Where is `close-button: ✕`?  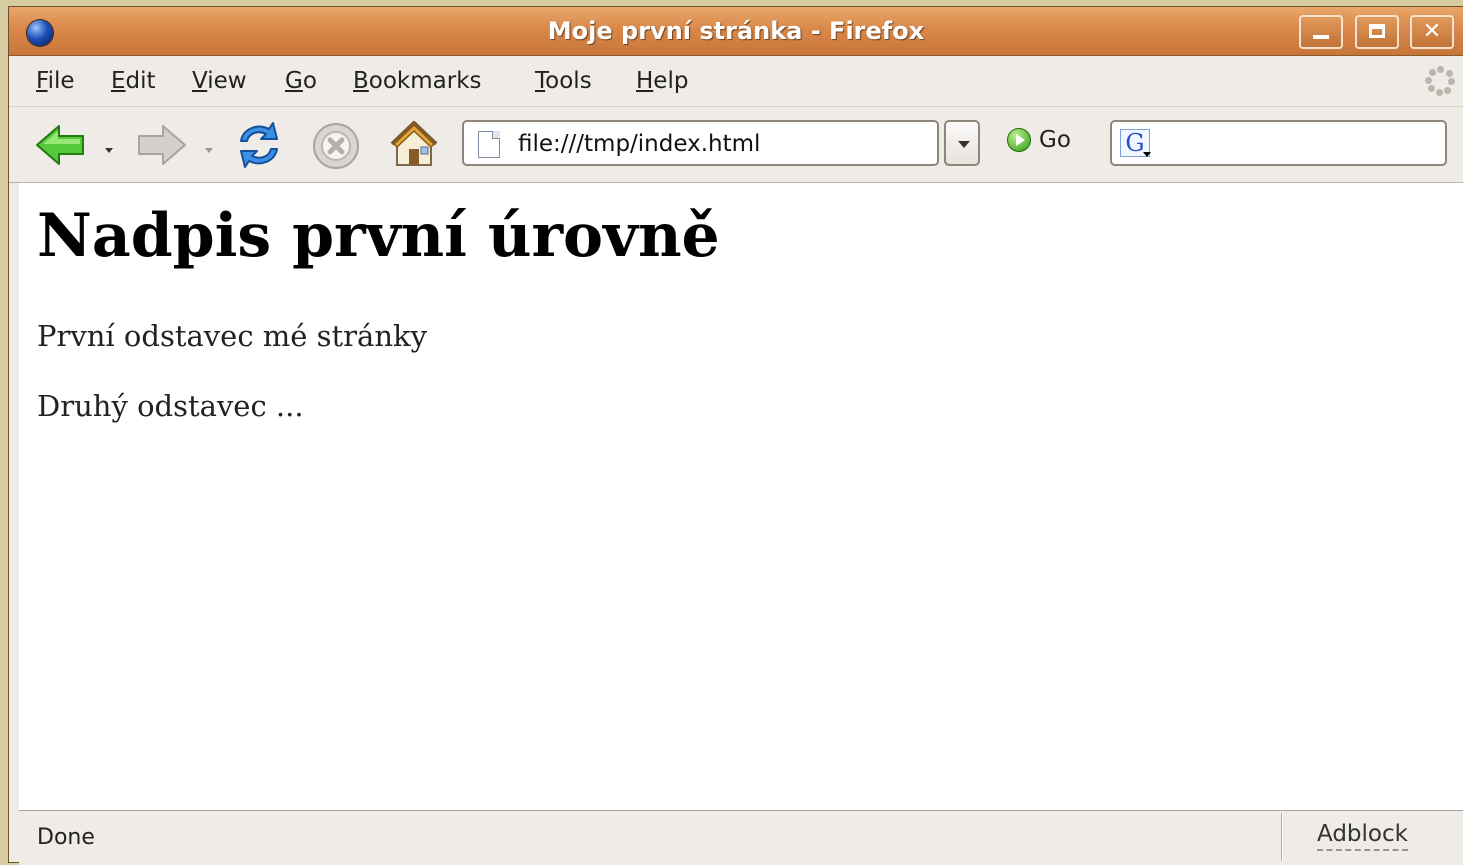 close-button: ✕ is located at coordinates (1432, 32).